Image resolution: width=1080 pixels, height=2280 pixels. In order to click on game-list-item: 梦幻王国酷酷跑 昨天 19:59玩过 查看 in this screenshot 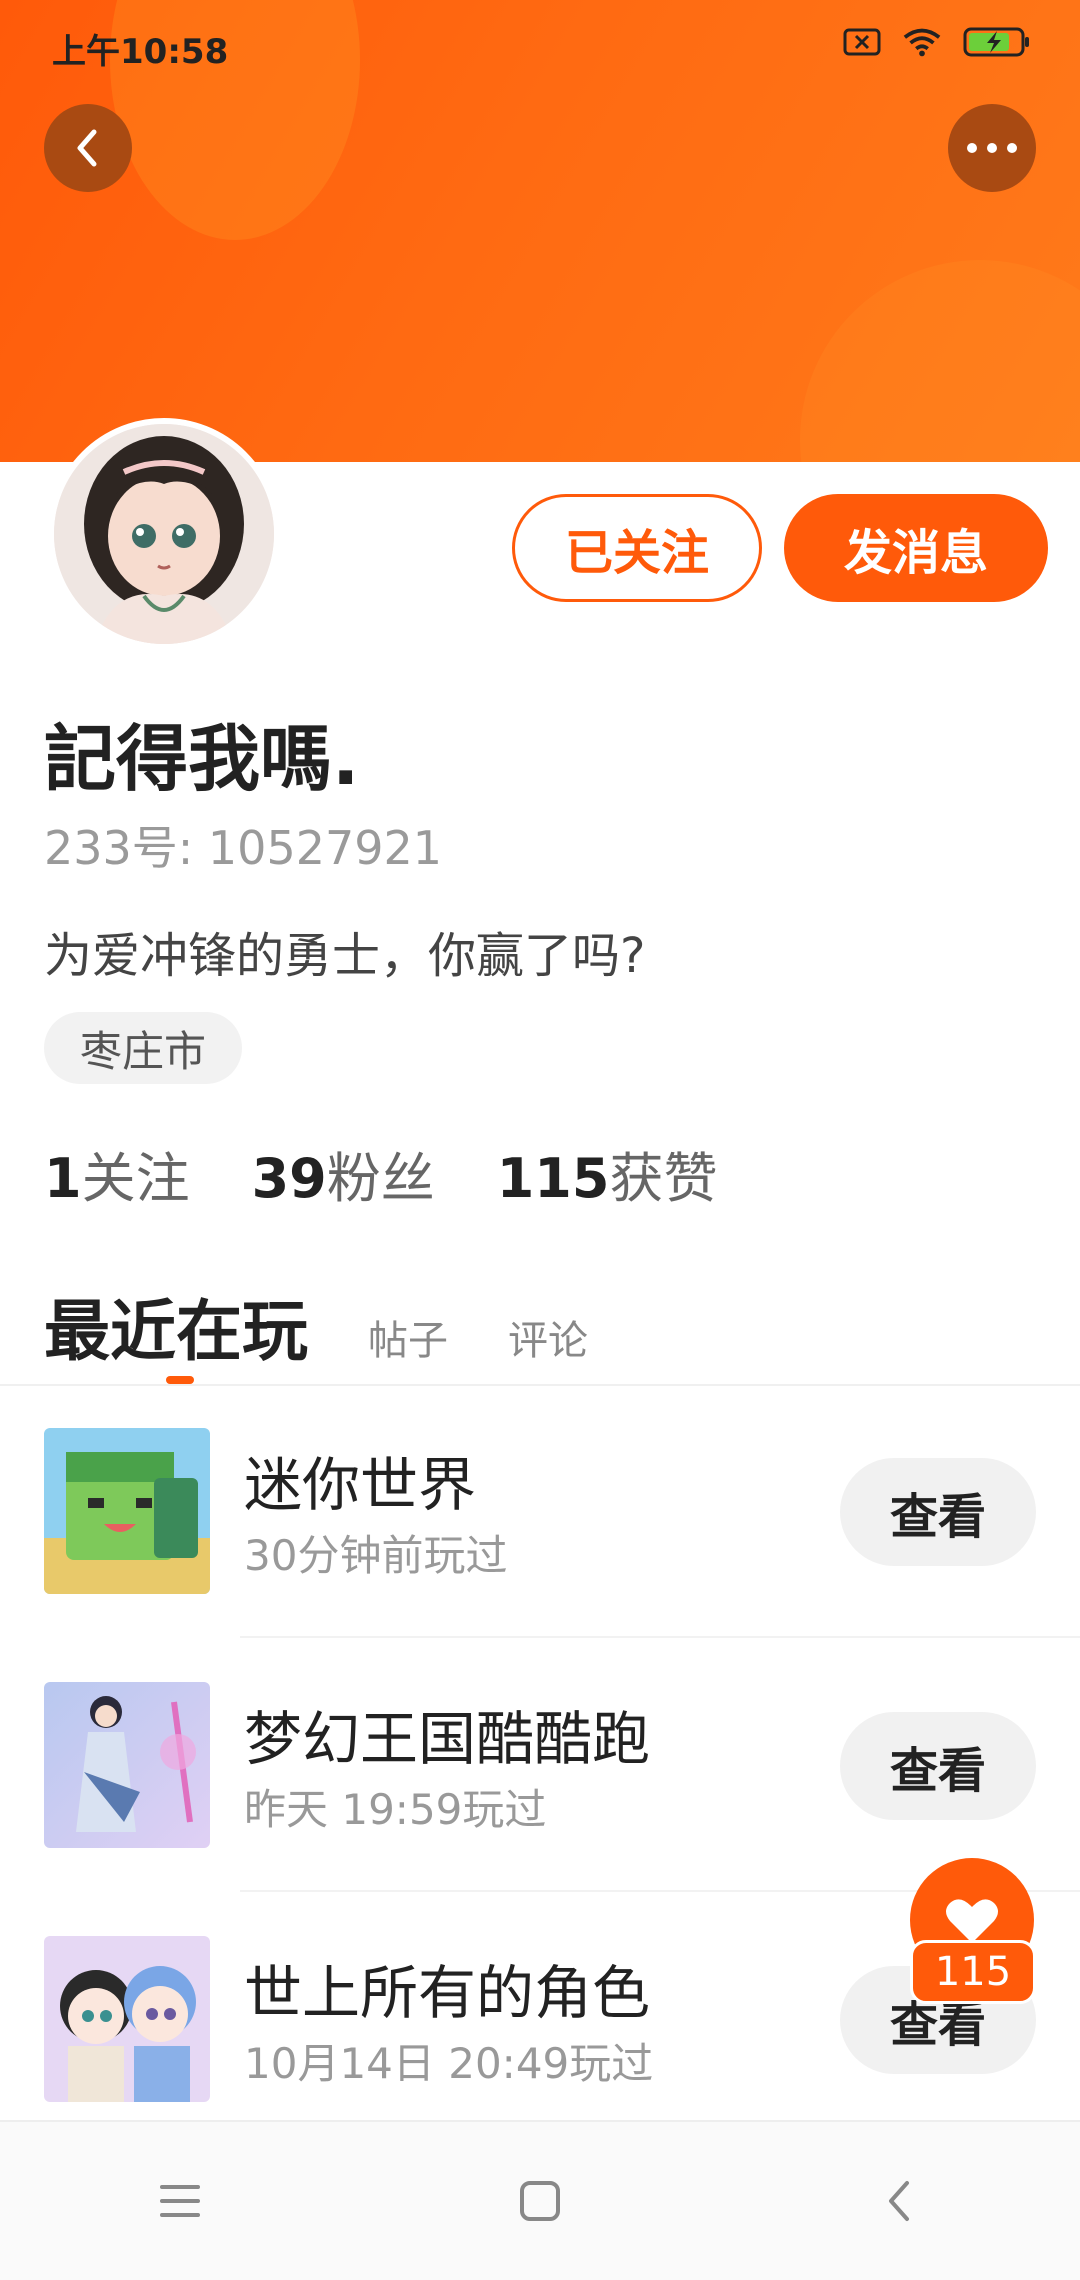, I will do `click(540, 1765)`.